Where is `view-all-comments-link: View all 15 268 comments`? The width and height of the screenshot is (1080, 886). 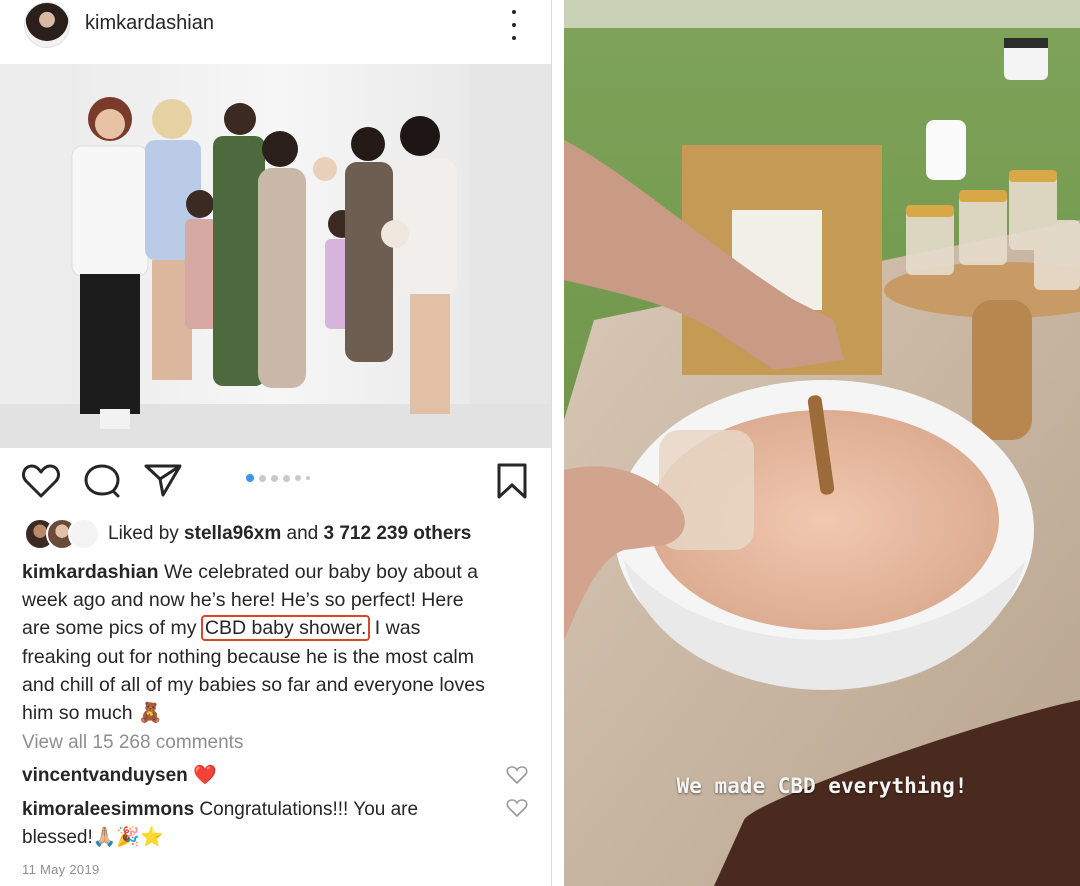 view-all-comments-link: View all 15 268 comments is located at coordinates (132, 743).